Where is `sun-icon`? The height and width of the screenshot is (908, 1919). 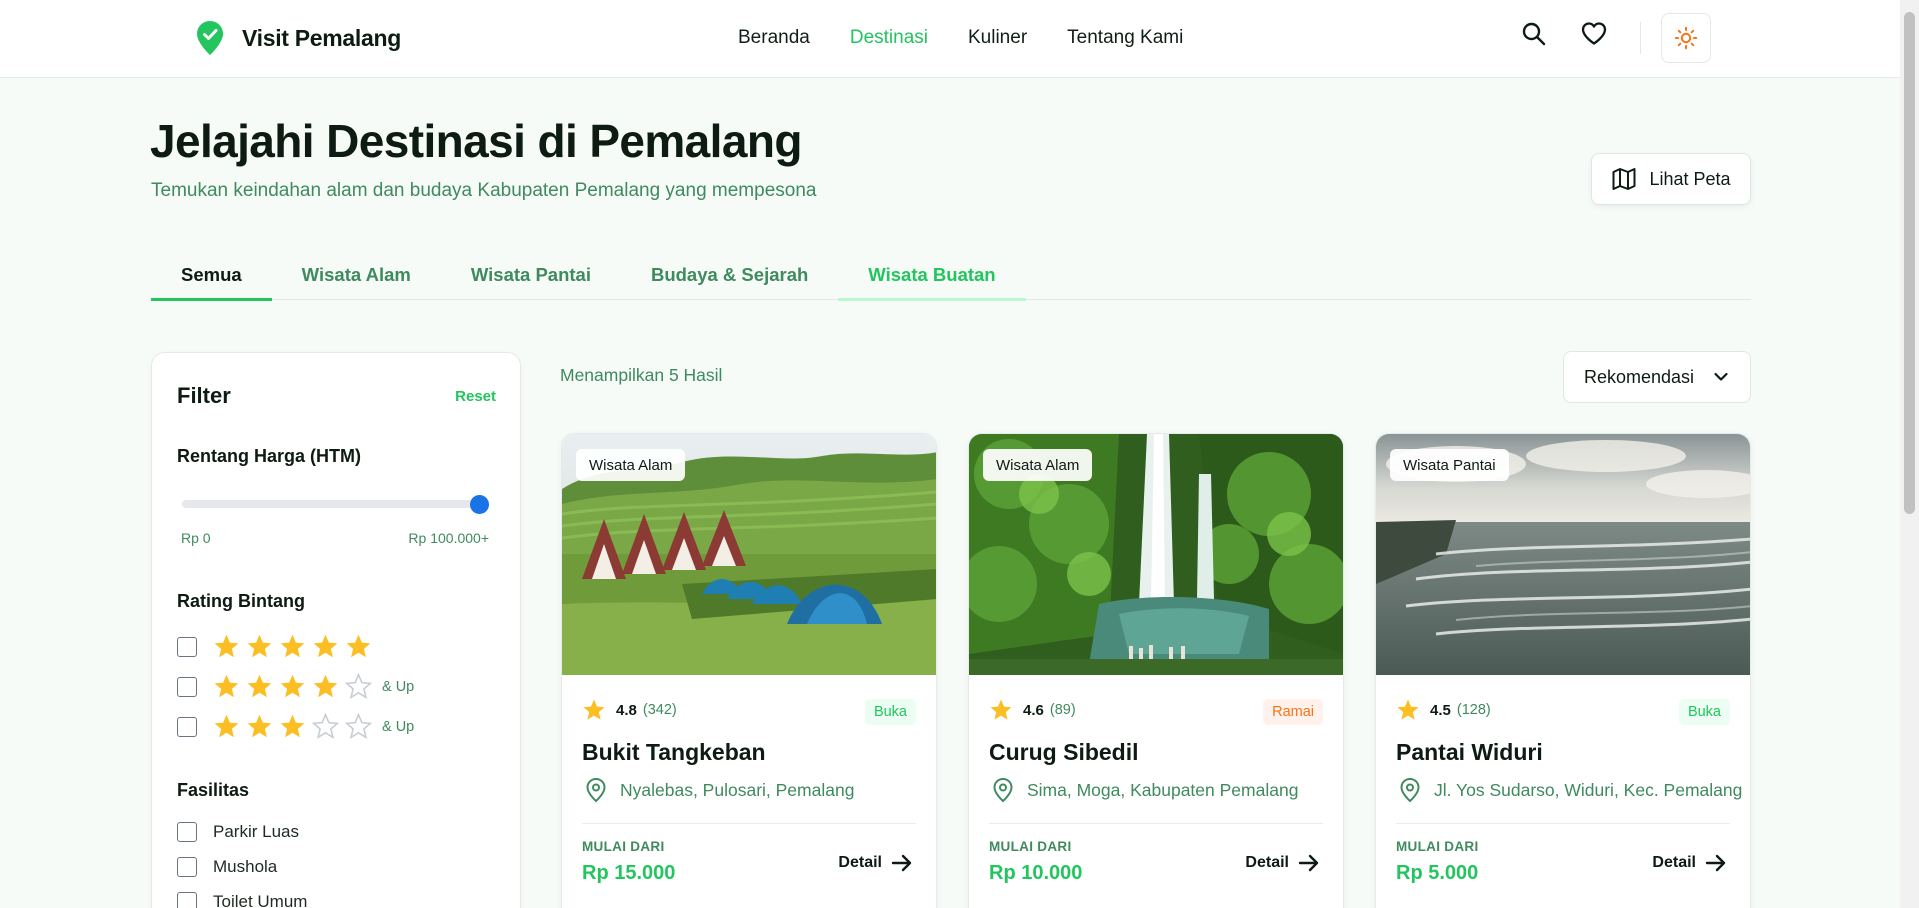 sun-icon is located at coordinates (1686, 38).